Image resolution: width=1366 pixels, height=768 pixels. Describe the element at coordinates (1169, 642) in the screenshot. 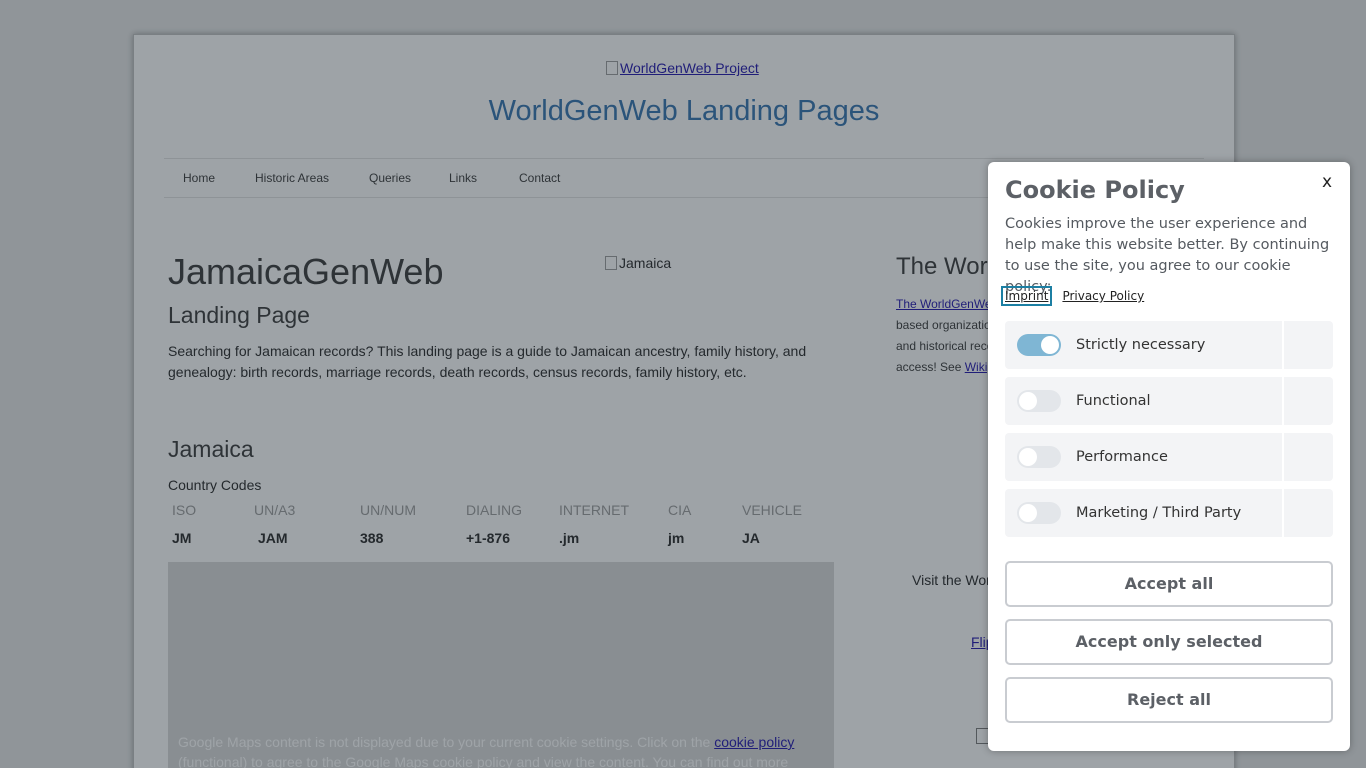

I see `accept-selected-button: Accept only selected` at that location.